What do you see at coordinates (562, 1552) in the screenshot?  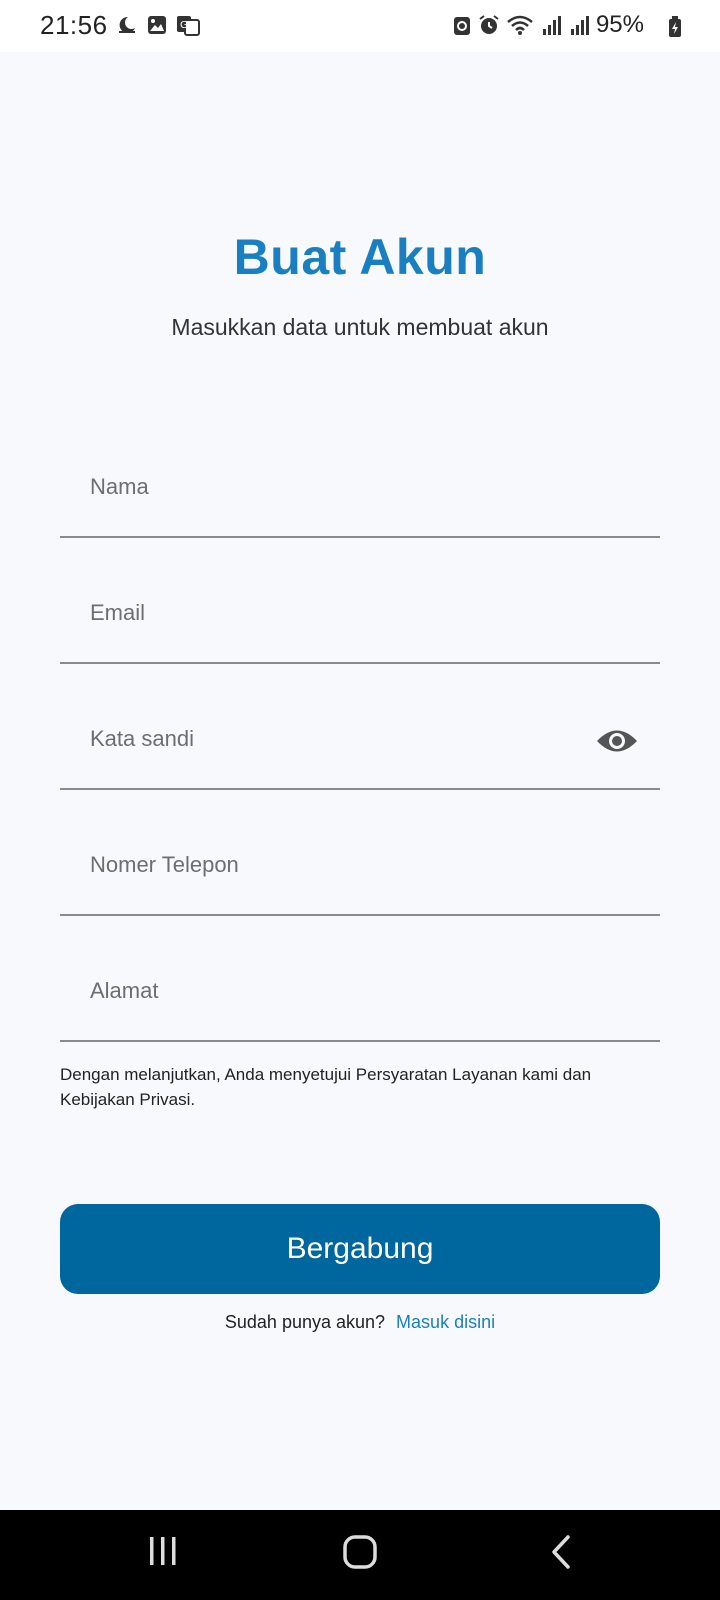 I see `back-icon` at bounding box center [562, 1552].